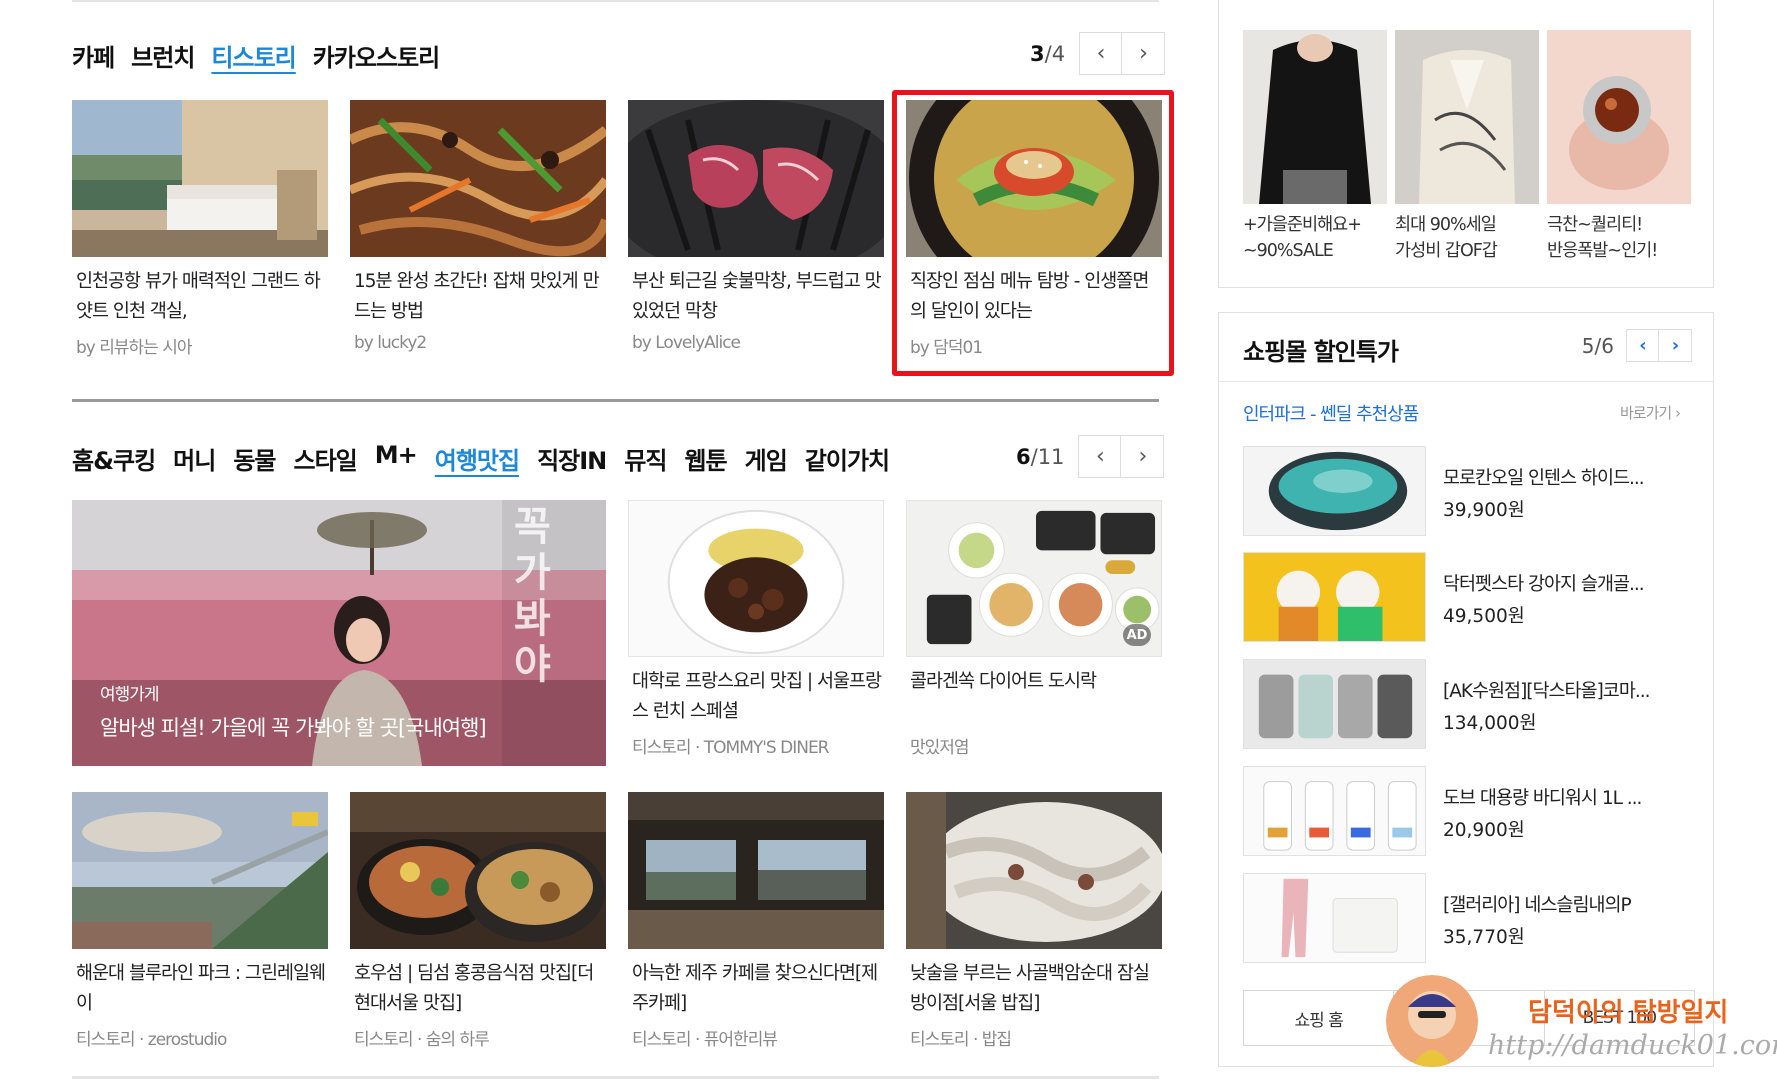 The image size is (1777, 1080). What do you see at coordinates (1619, 238) in the screenshot?
I see `product-text: 극찬~퀄리티! 반응폭발~인기!` at bounding box center [1619, 238].